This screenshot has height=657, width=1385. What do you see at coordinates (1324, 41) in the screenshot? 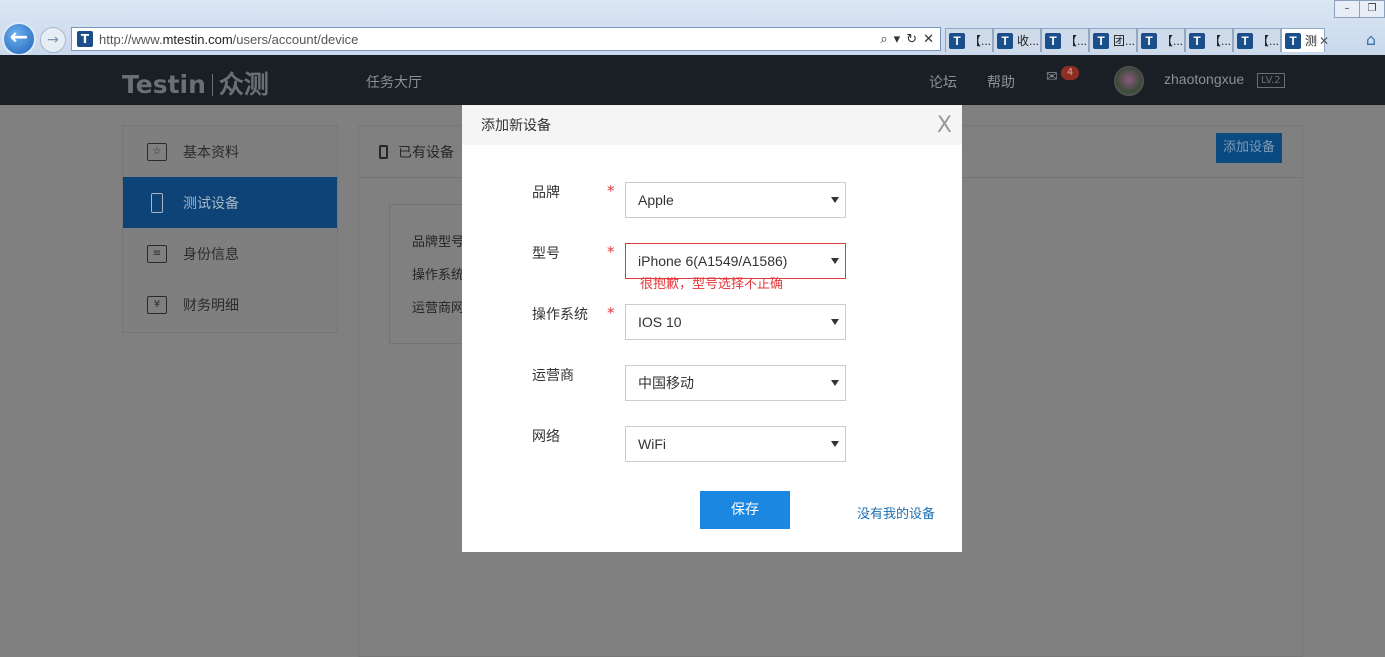
I see `close-tab-icon: ✕` at bounding box center [1324, 41].